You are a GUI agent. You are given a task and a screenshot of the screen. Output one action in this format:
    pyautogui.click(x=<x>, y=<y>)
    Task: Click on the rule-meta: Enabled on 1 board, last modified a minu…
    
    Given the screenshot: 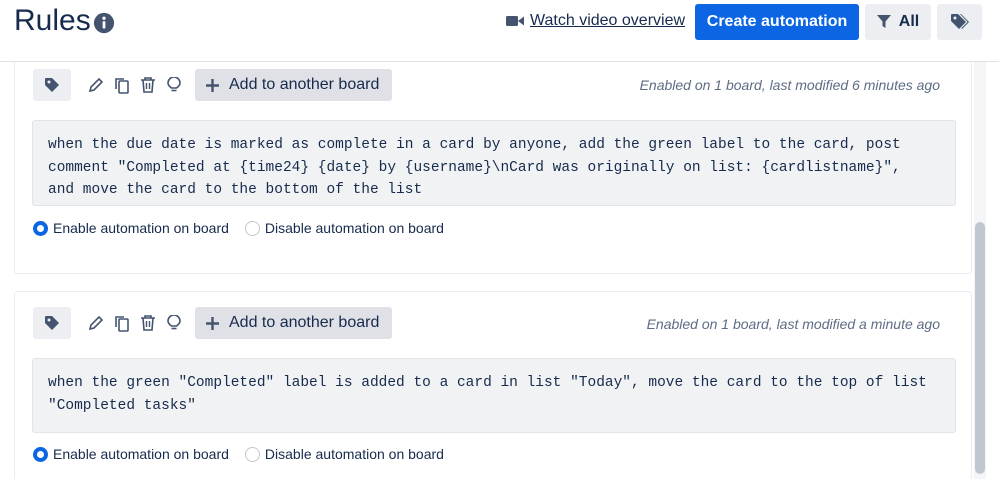 What is the action you would take?
    pyautogui.click(x=793, y=324)
    